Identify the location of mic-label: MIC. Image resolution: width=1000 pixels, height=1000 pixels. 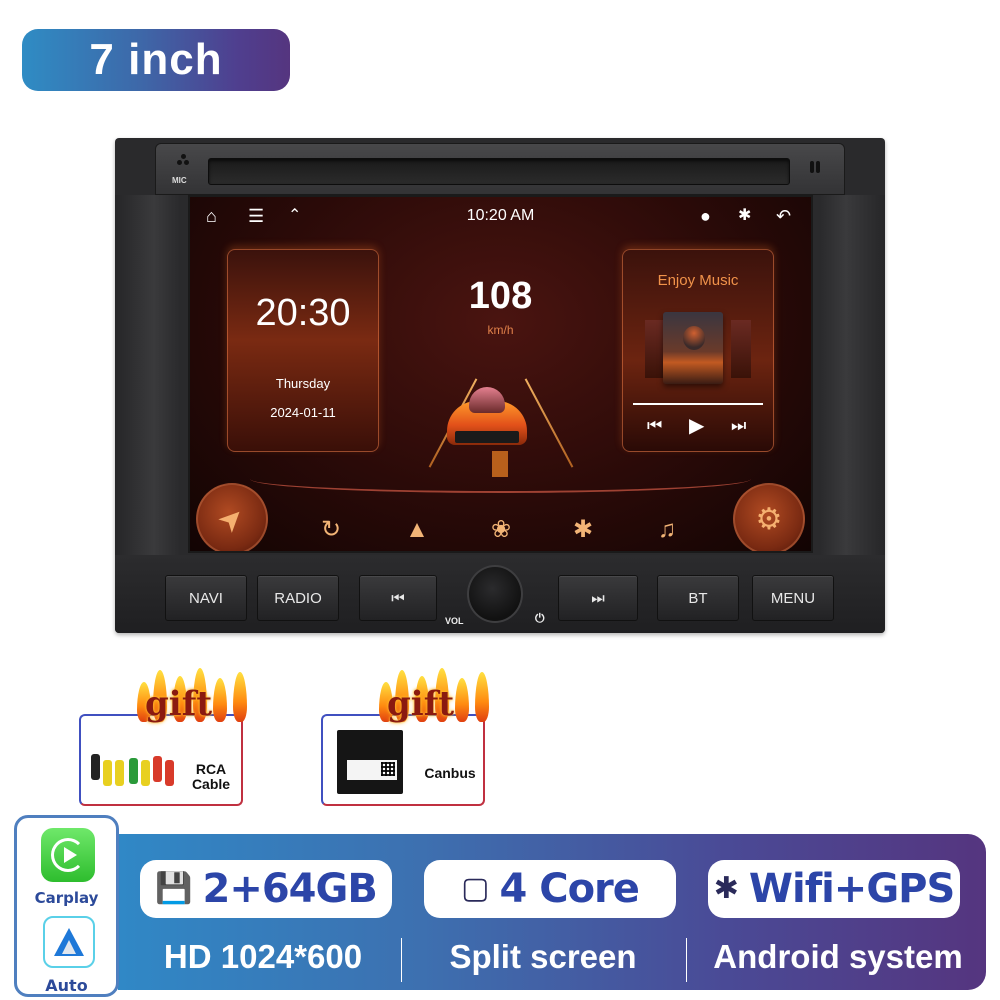
(179, 180).